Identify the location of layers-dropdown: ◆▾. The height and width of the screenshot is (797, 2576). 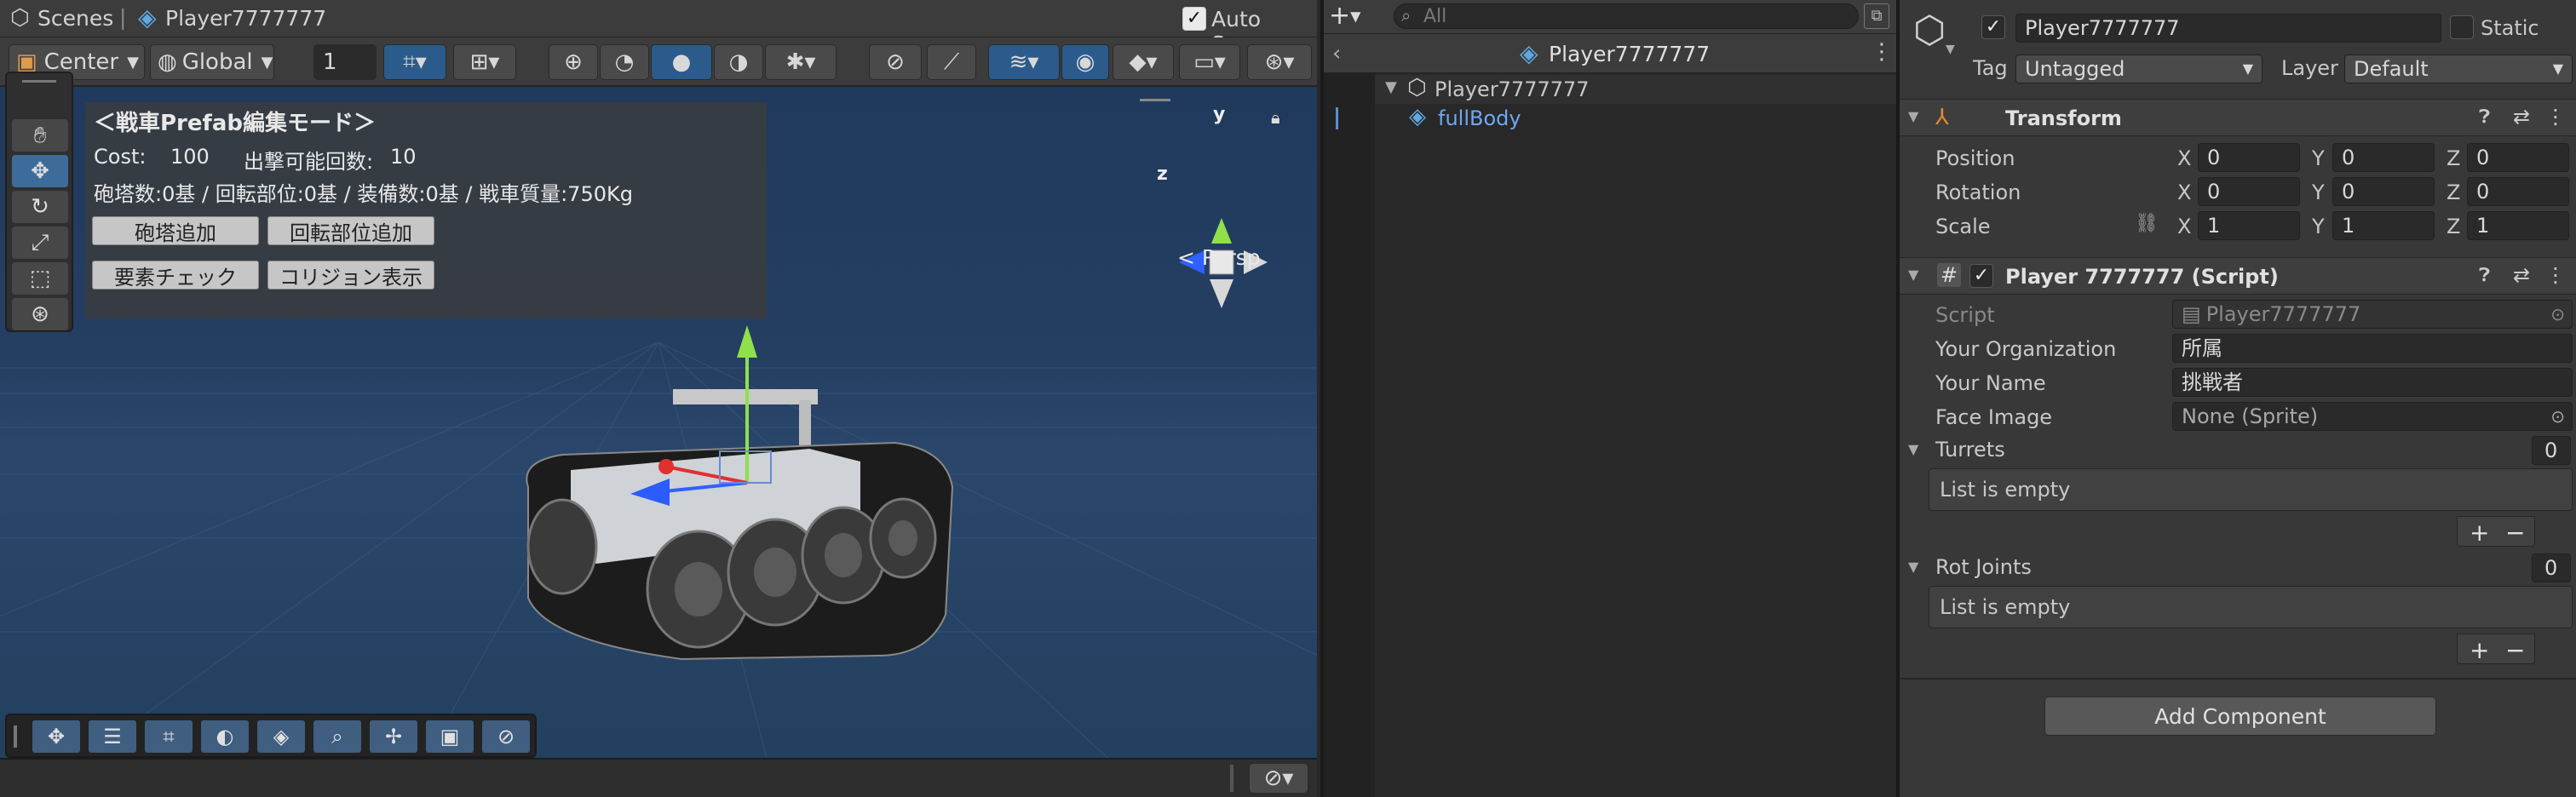
(1144, 62).